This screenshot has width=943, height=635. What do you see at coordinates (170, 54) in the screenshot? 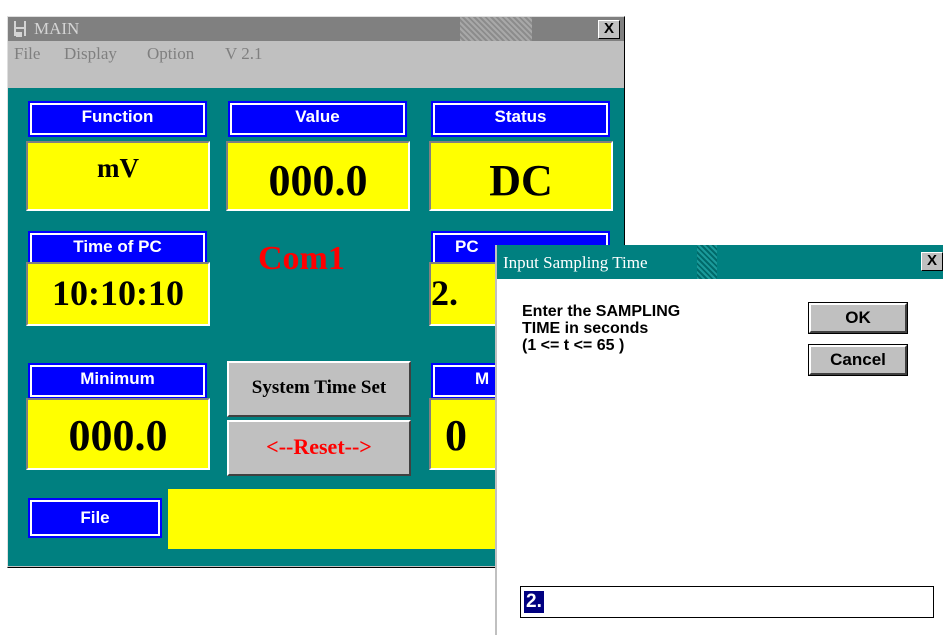
I see `menu-option: Option` at bounding box center [170, 54].